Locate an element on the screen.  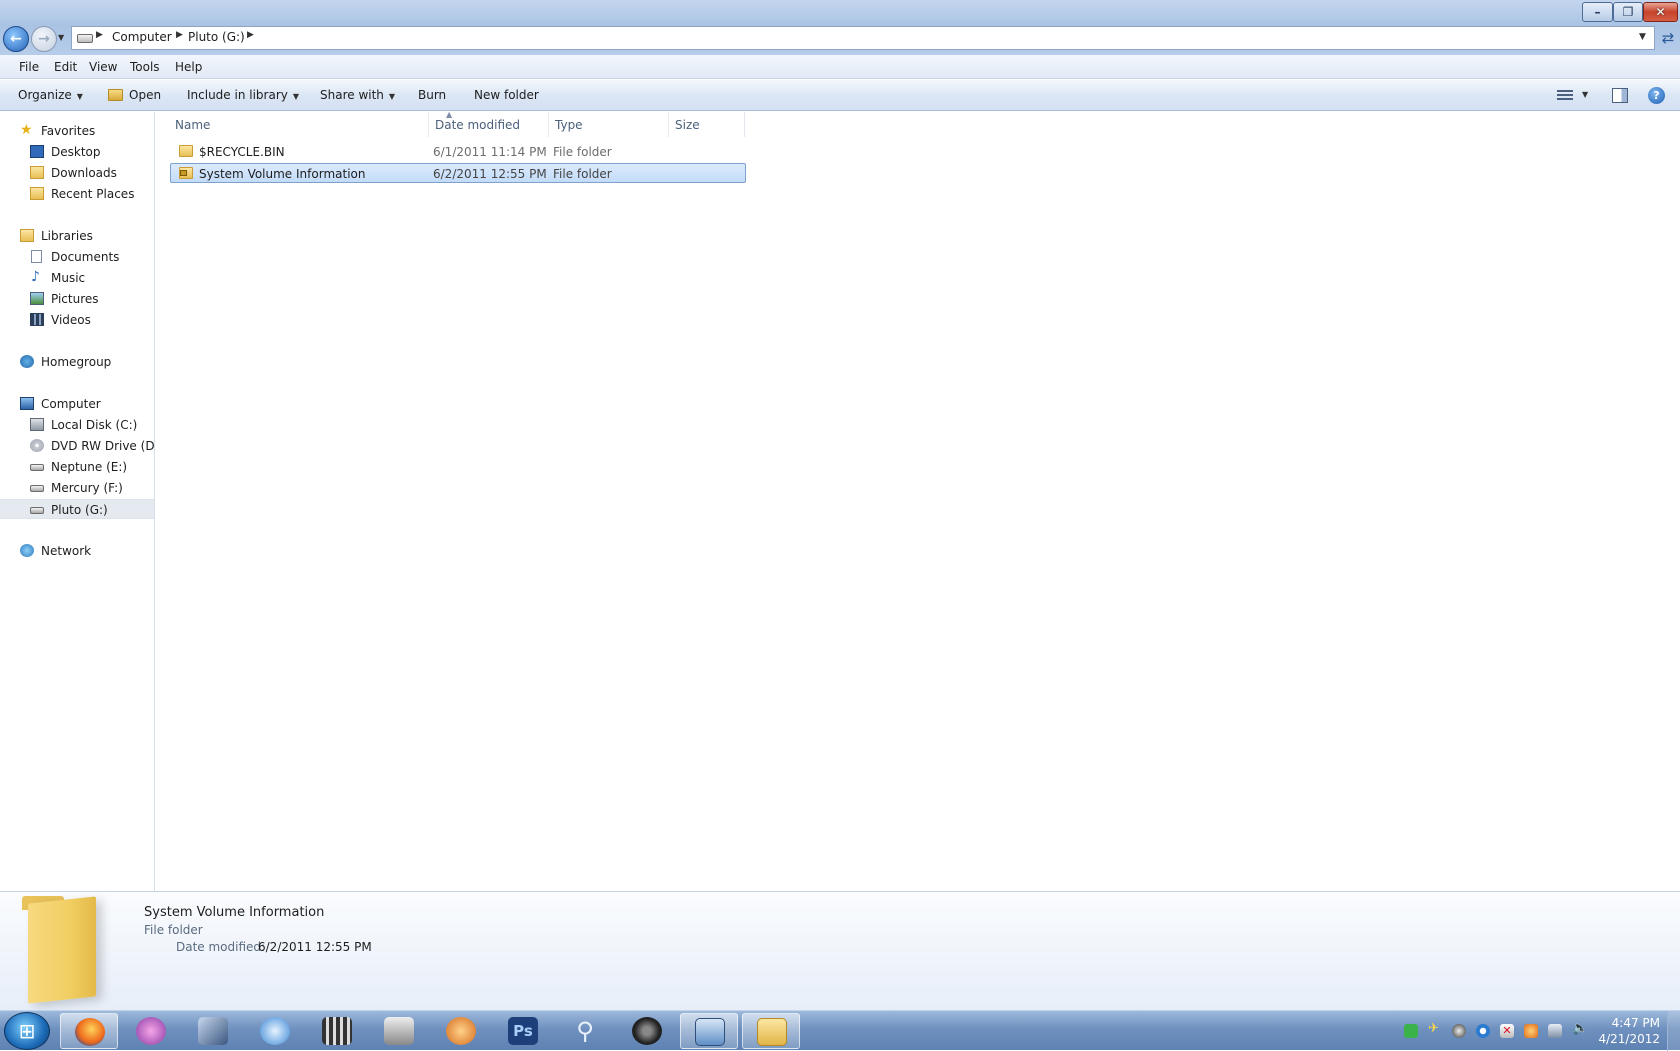
new-folder-button: New folder is located at coordinates (506, 95).